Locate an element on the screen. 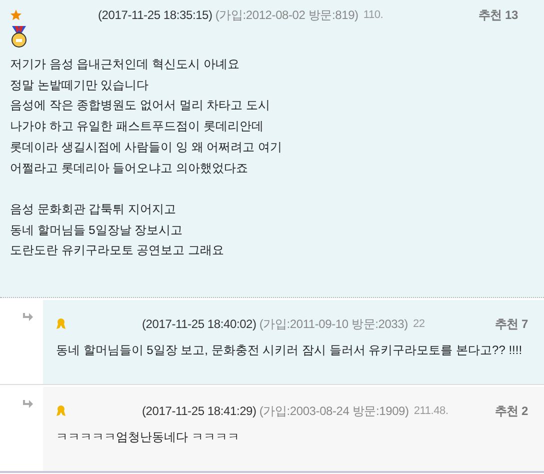 The image size is (544, 474). ip-address: 22 is located at coordinates (418, 324).